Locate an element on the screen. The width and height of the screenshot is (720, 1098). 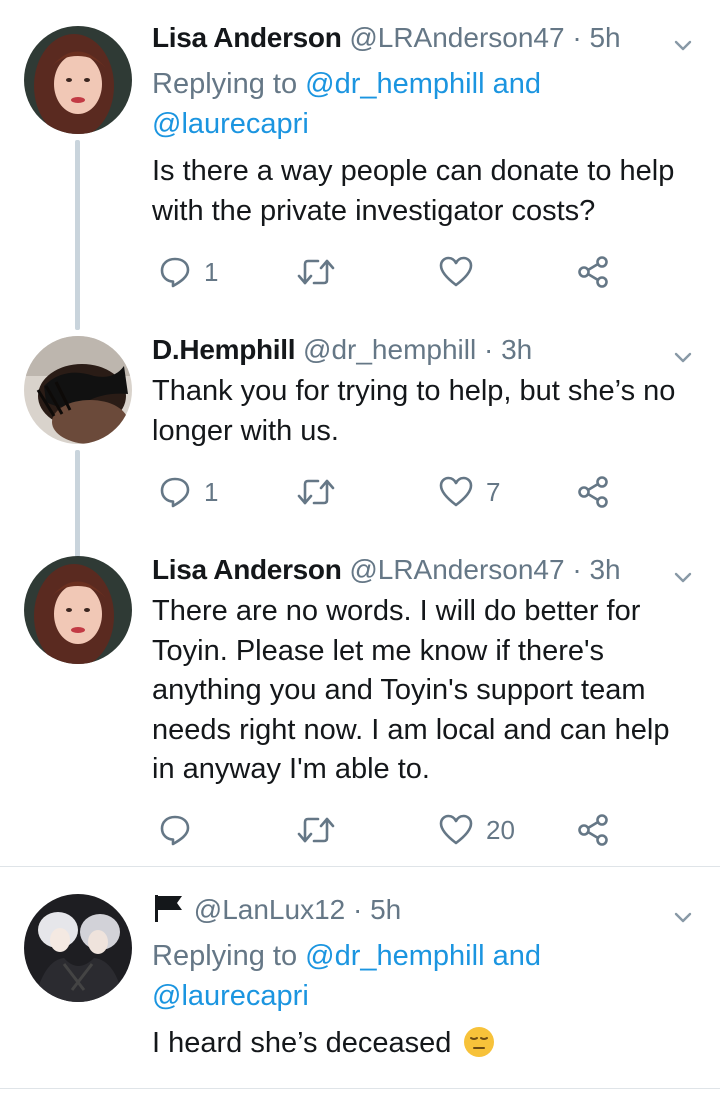
tweet-text-line: Is there a way people can donate to help is located at coordinates (413, 171).